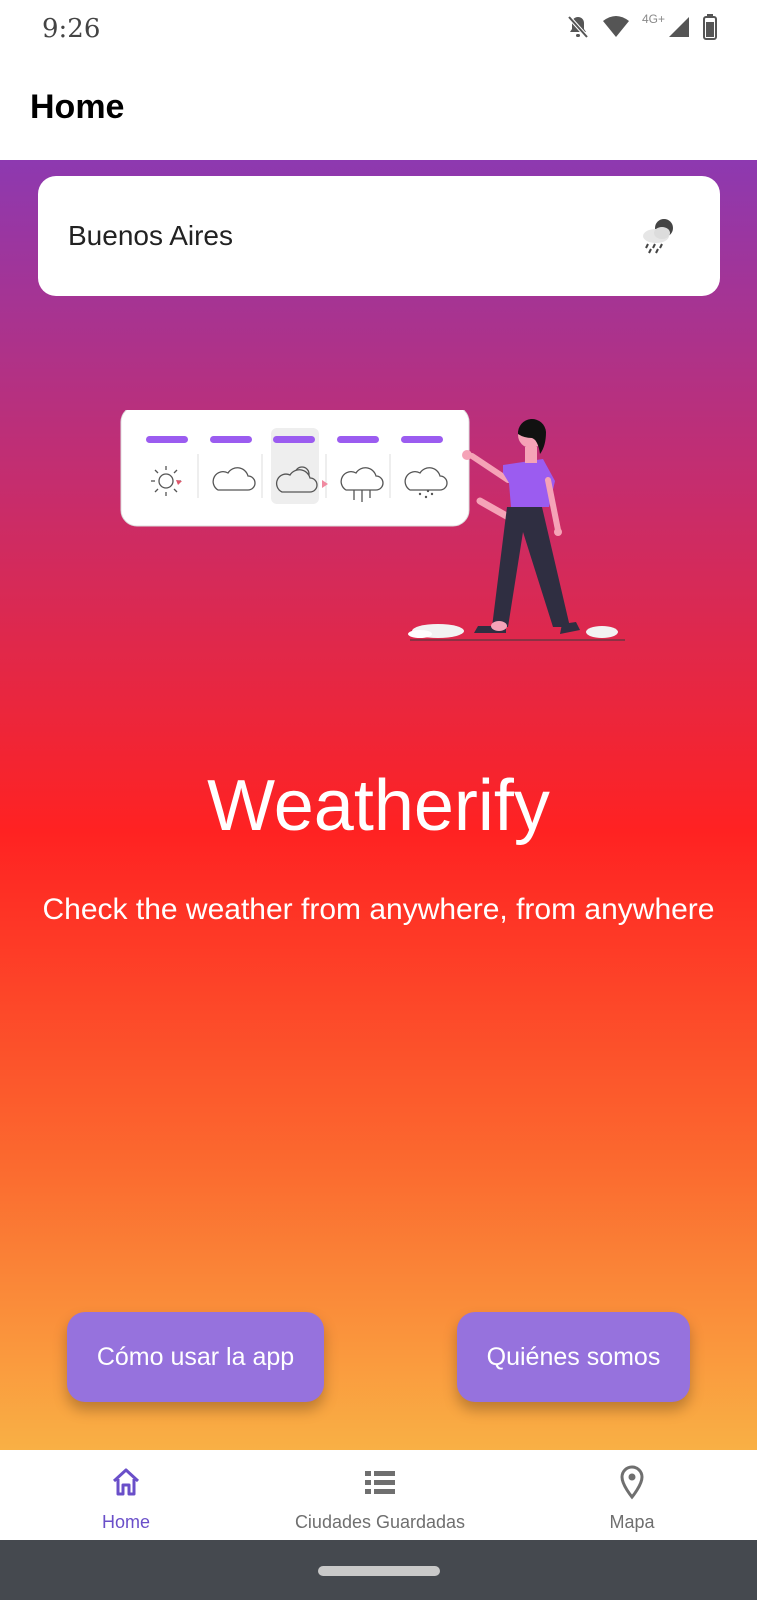  What do you see at coordinates (372, 525) in the screenshot?
I see `weather-illustration` at bounding box center [372, 525].